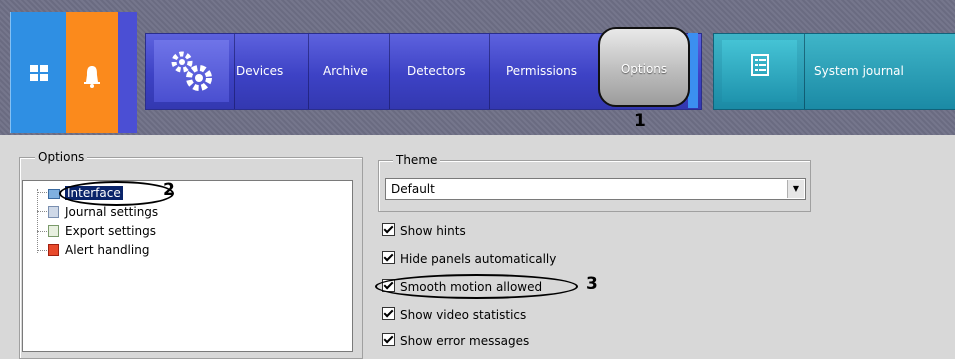 This screenshot has height=359, width=955. I want to click on checkbox-video-stats: Show video statistics, so click(454, 315).